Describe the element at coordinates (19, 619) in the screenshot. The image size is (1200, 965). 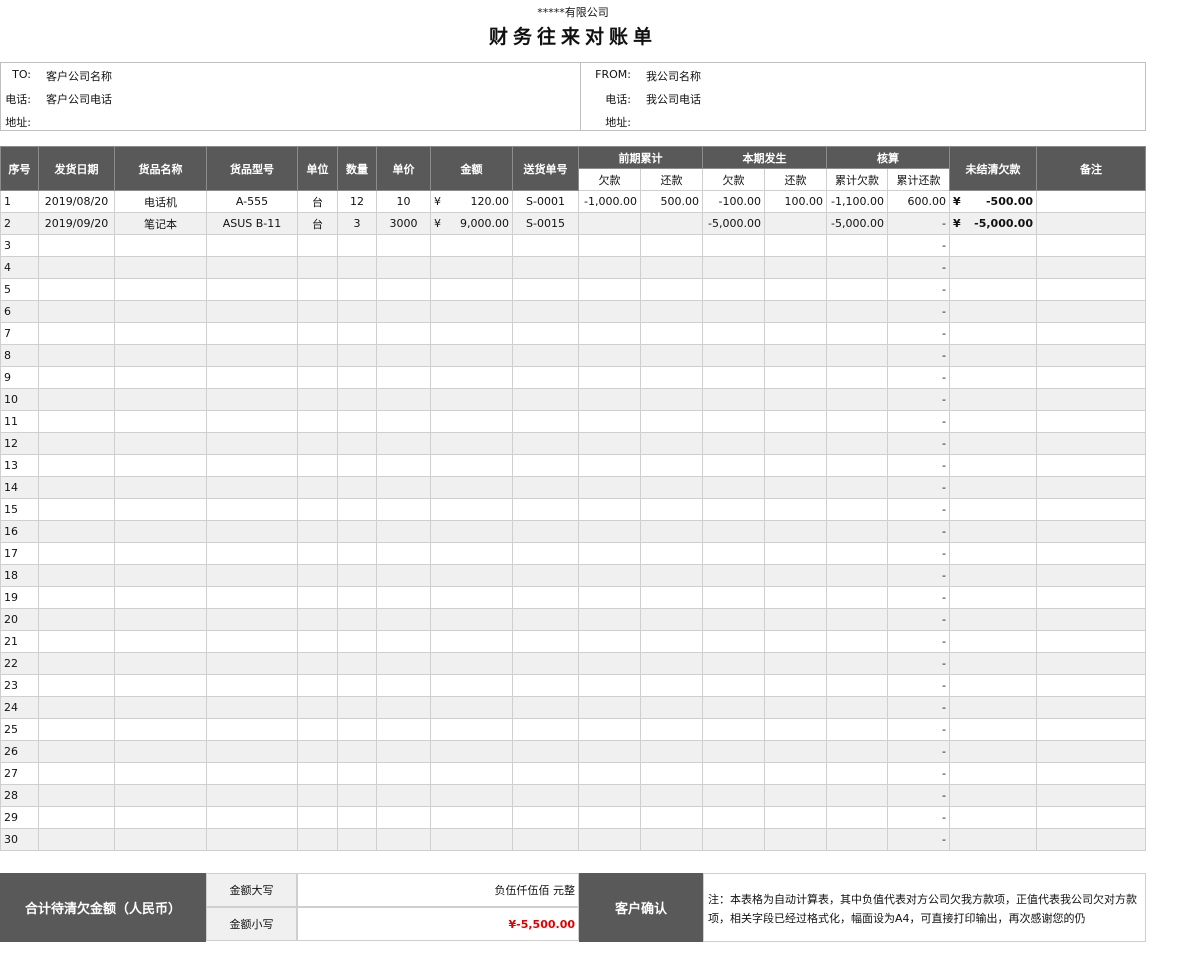
I see `cell-seq: 20` at that location.